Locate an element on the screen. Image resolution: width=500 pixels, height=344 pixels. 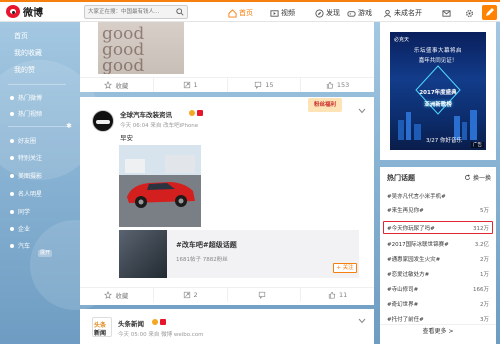
hot-topic-item: #今天你玩尿了吗# 312万 is located at coordinates (439, 228).